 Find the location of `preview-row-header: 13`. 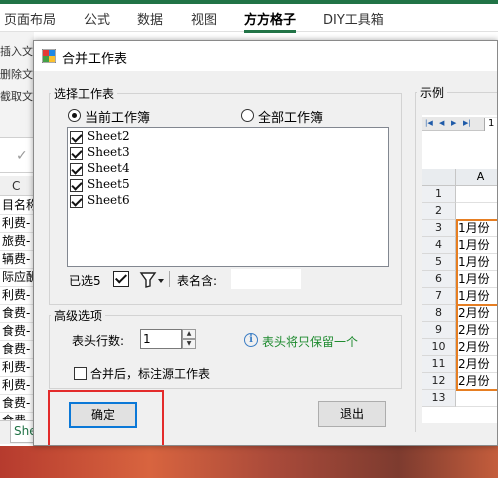

preview-row-header: 13 is located at coordinates (439, 398).